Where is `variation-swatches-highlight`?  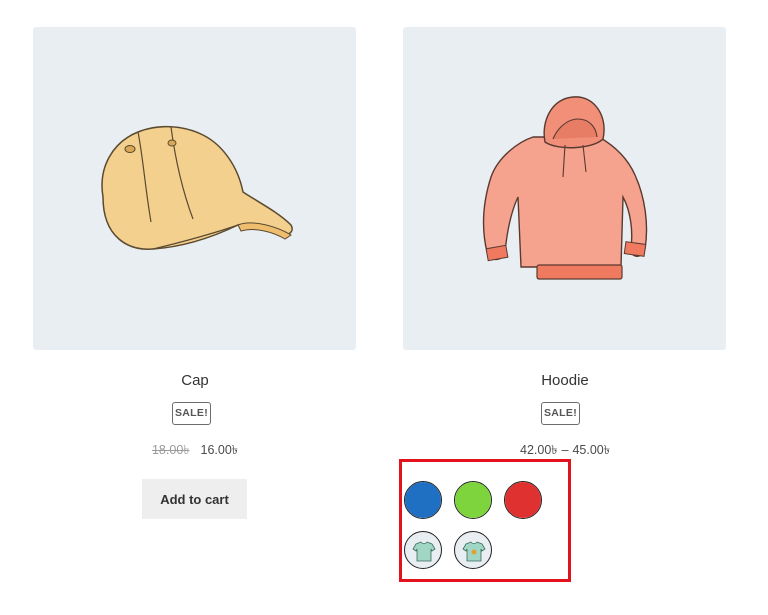
variation-swatches-highlight is located at coordinates (485, 520).